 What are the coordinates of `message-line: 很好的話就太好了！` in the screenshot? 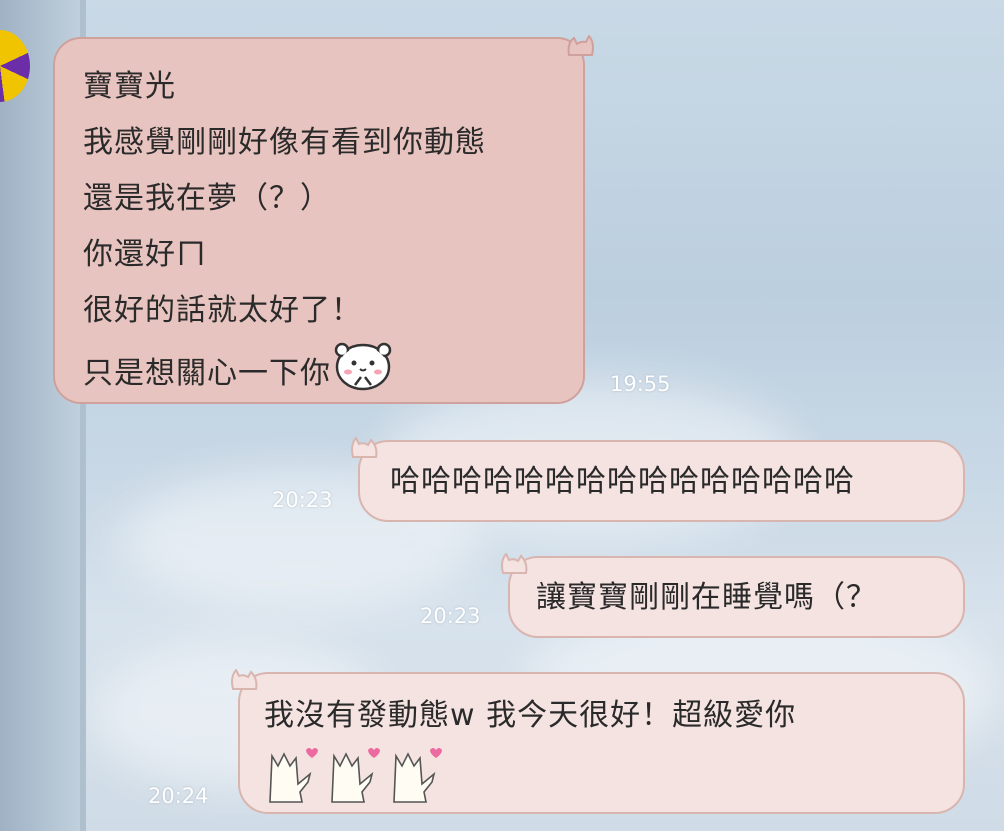 It's located at (222, 310).